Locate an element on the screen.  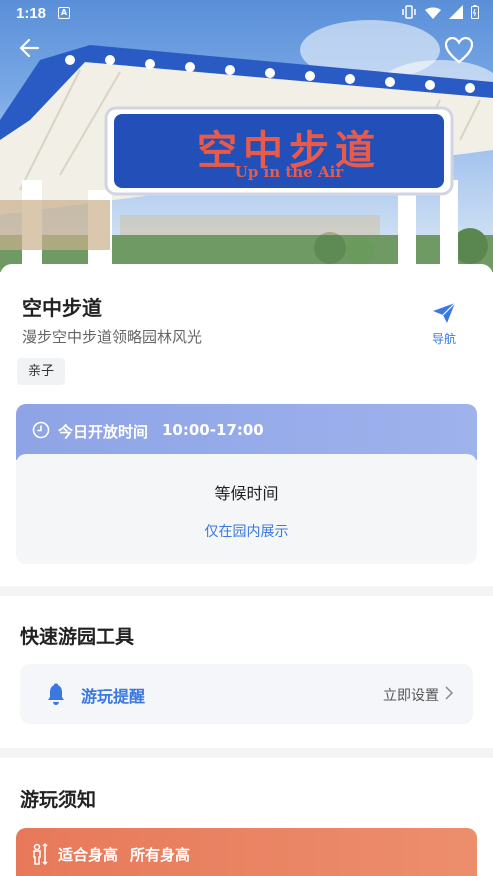
height-icon is located at coordinates (40, 854).